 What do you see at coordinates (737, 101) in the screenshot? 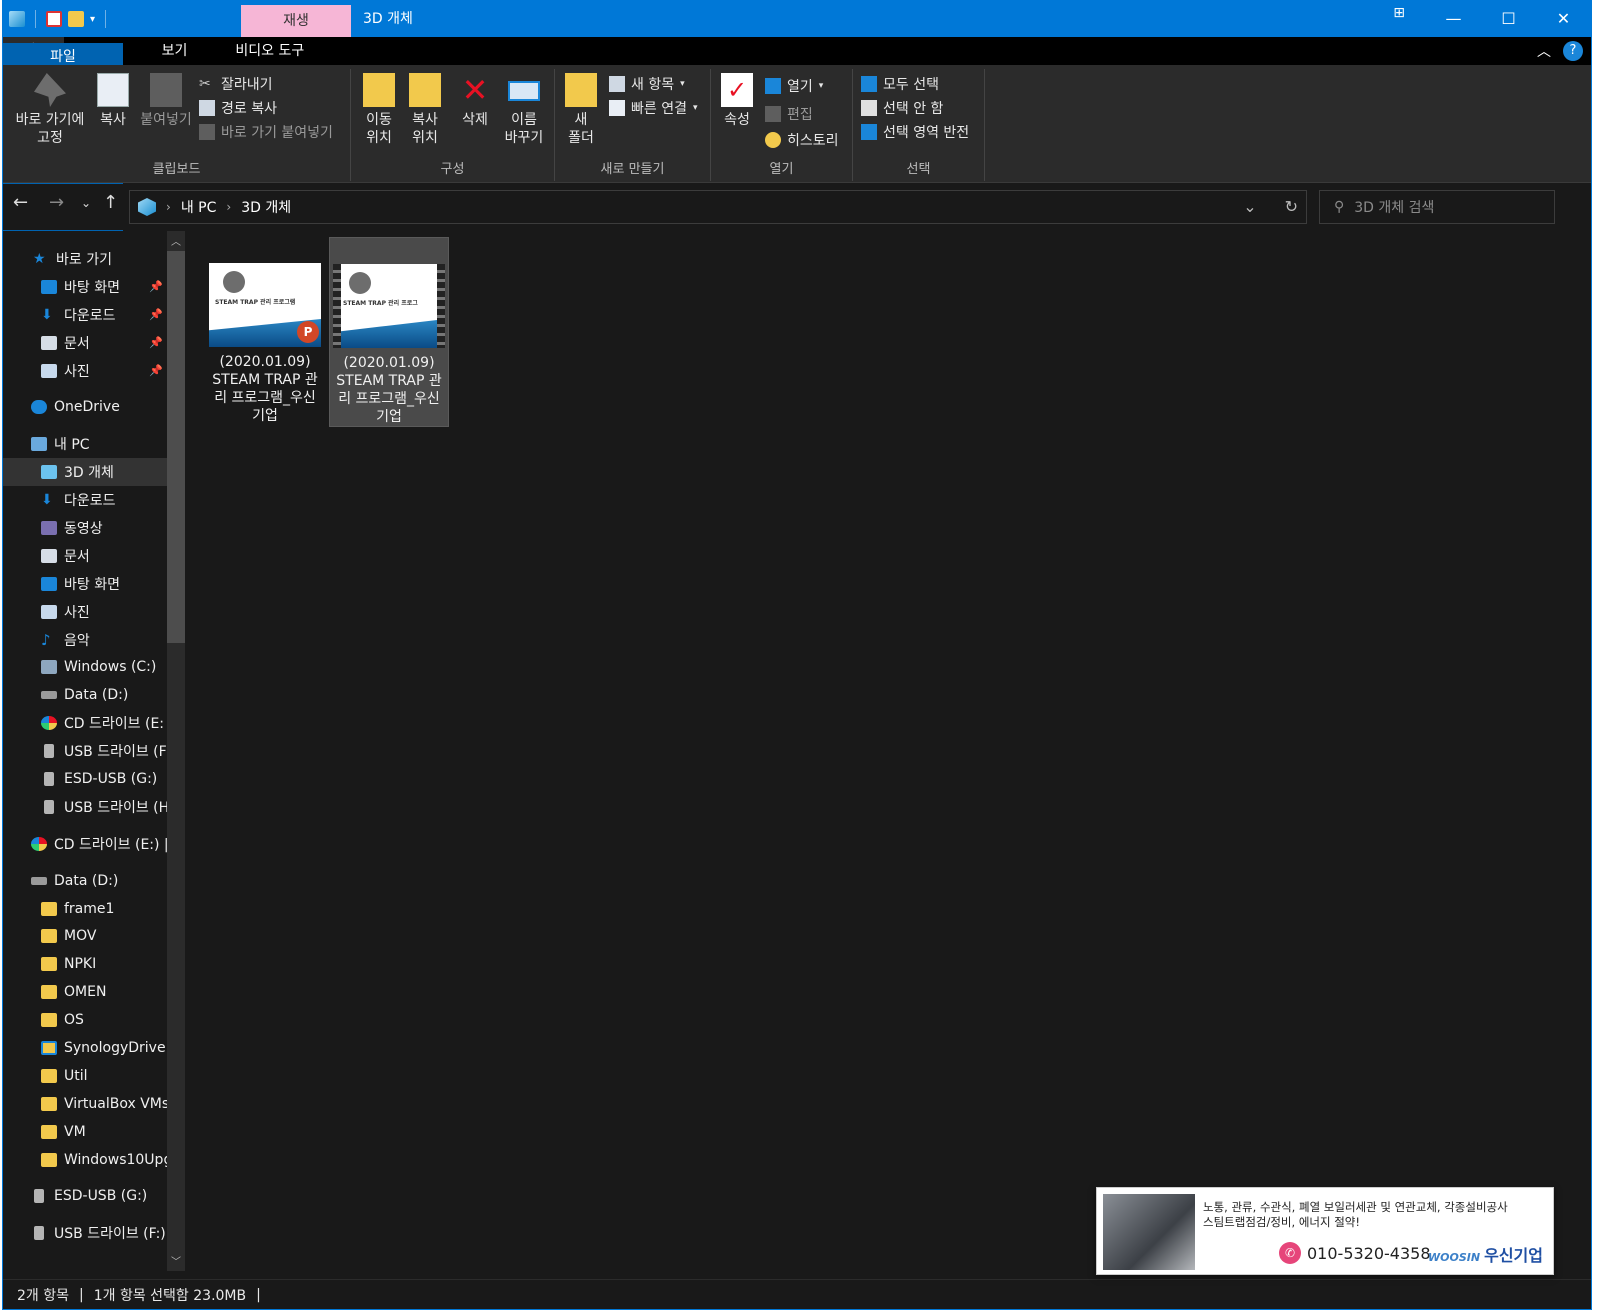
I see `properties-button: ✓ 속성` at bounding box center [737, 101].